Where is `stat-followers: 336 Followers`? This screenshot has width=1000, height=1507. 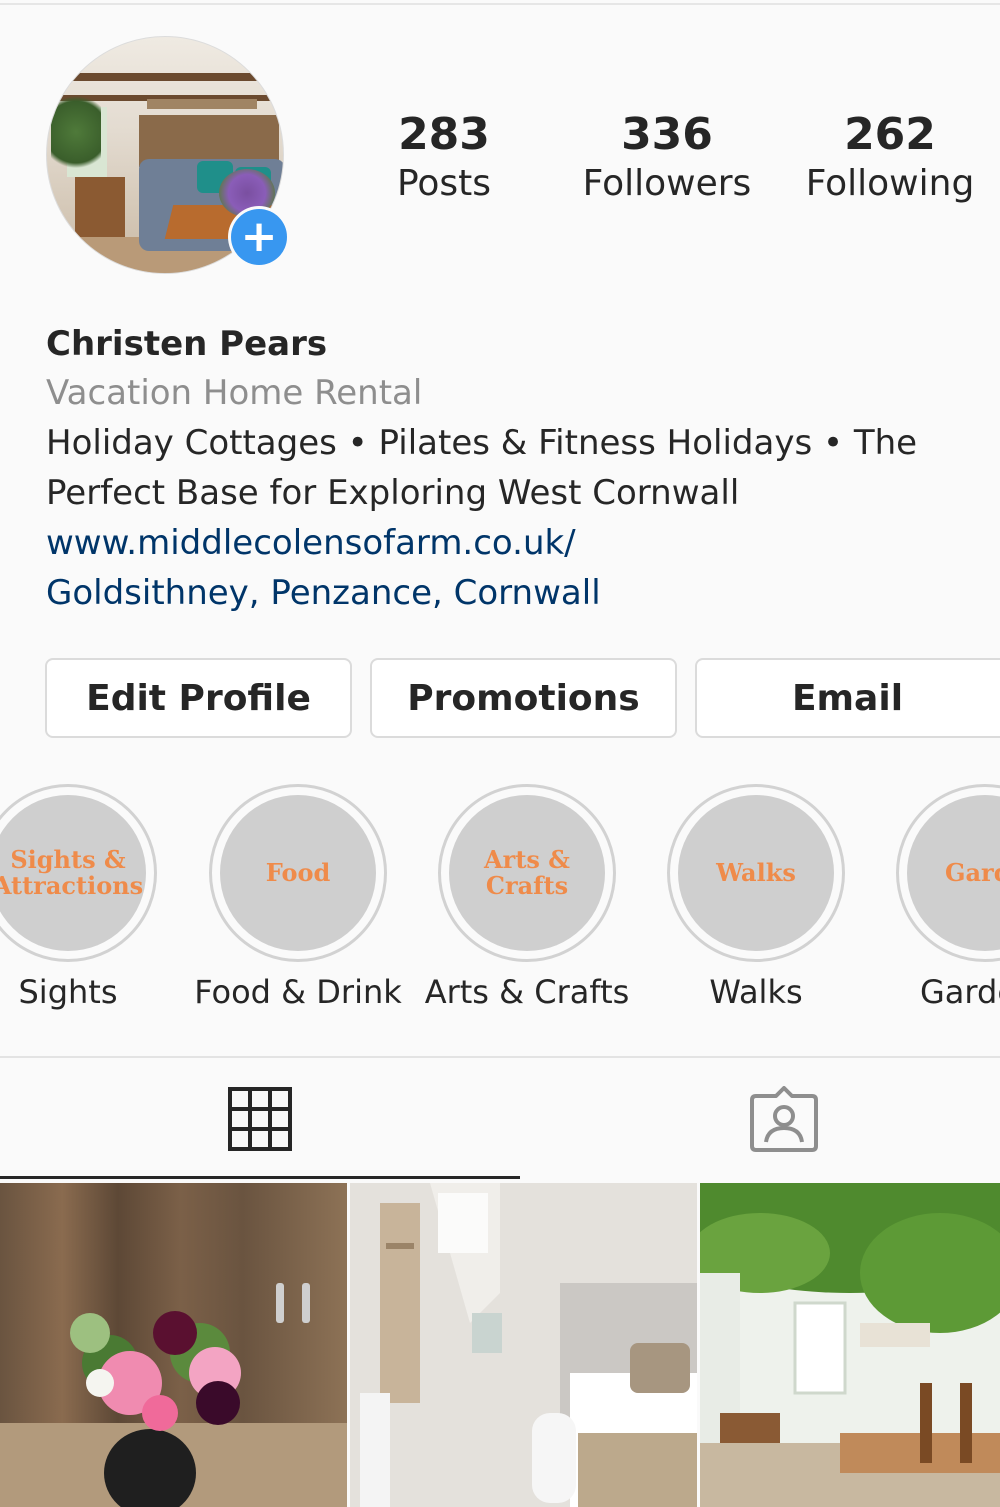 stat-followers: 336 Followers is located at coordinates (667, 157).